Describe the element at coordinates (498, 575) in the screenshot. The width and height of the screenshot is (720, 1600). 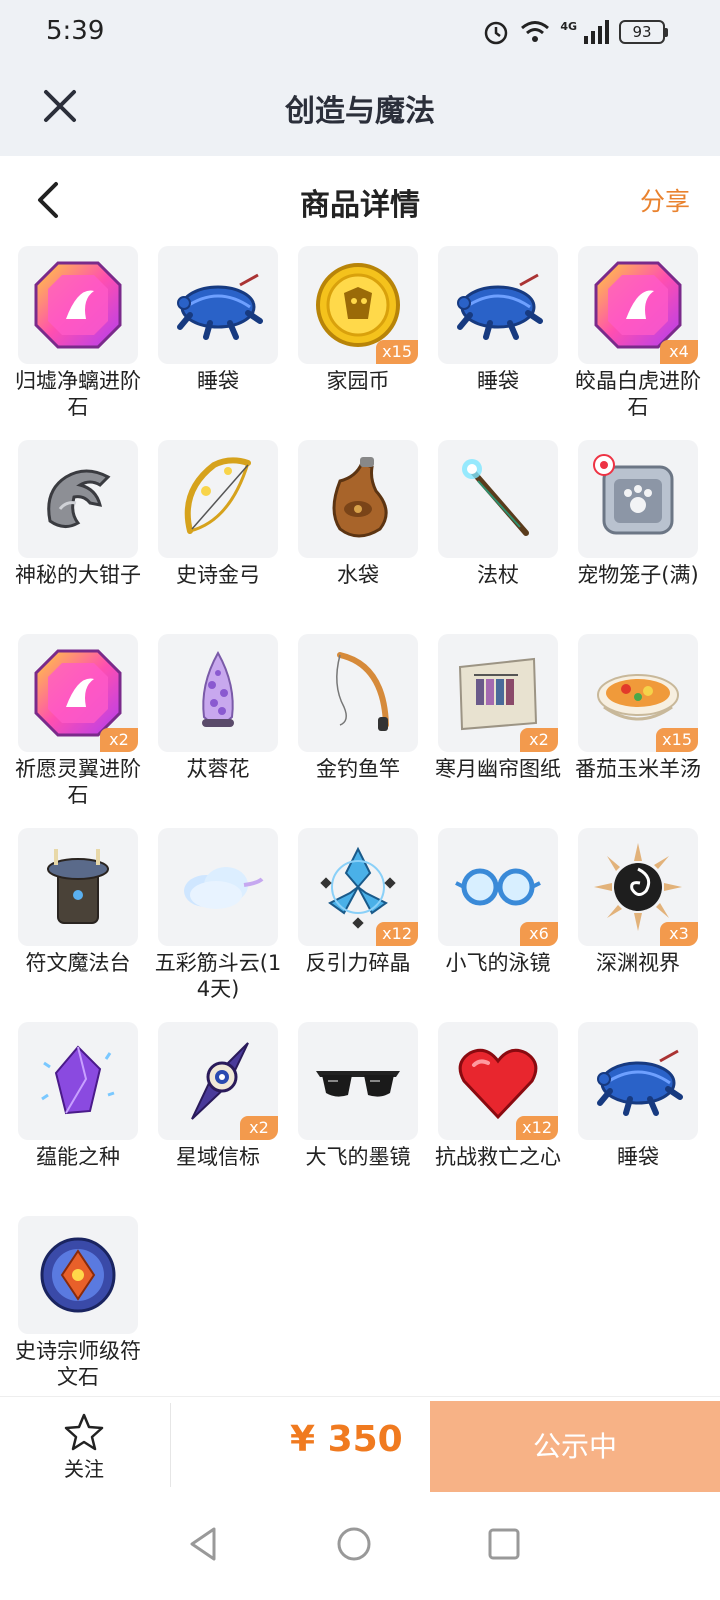
I see `item-label: 法杖` at that location.